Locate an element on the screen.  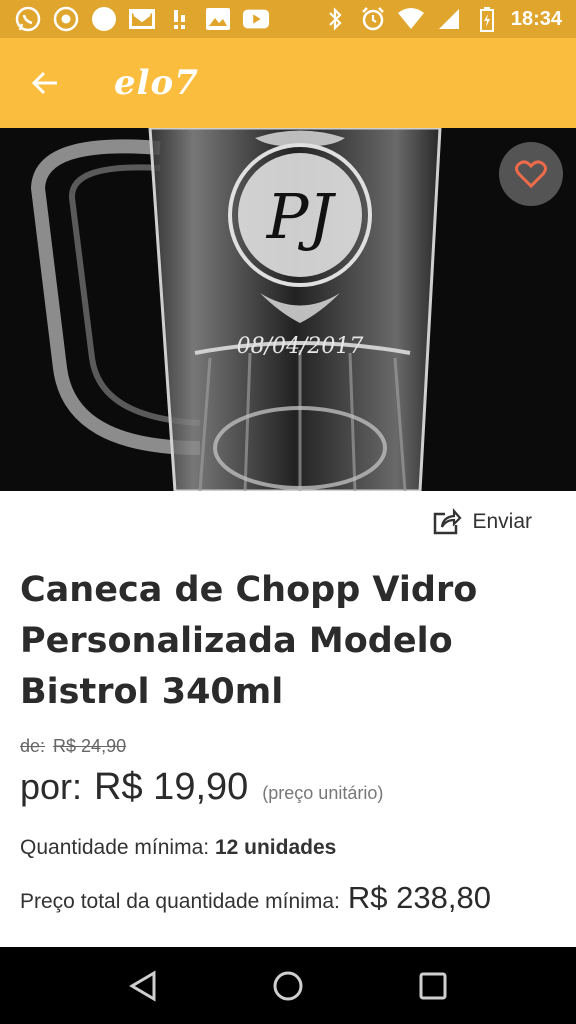
arrow-left-icon is located at coordinates (44, 83).